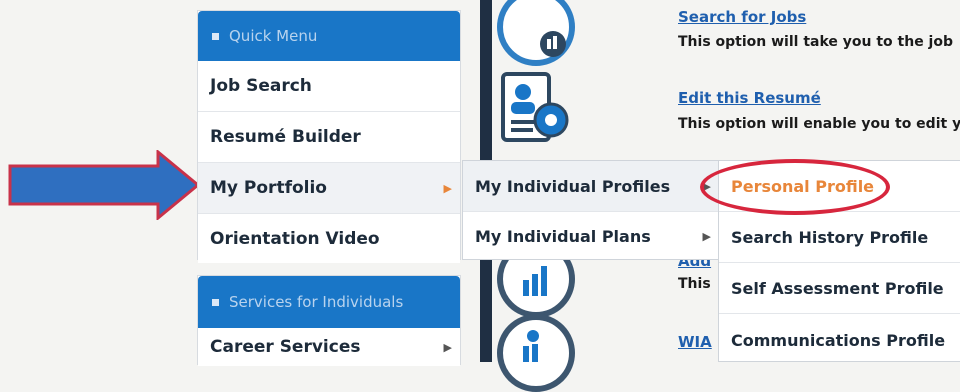 Image resolution: width=960 pixels, height=392 pixels. I want to click on person-chart-icon, so click(536, 353).